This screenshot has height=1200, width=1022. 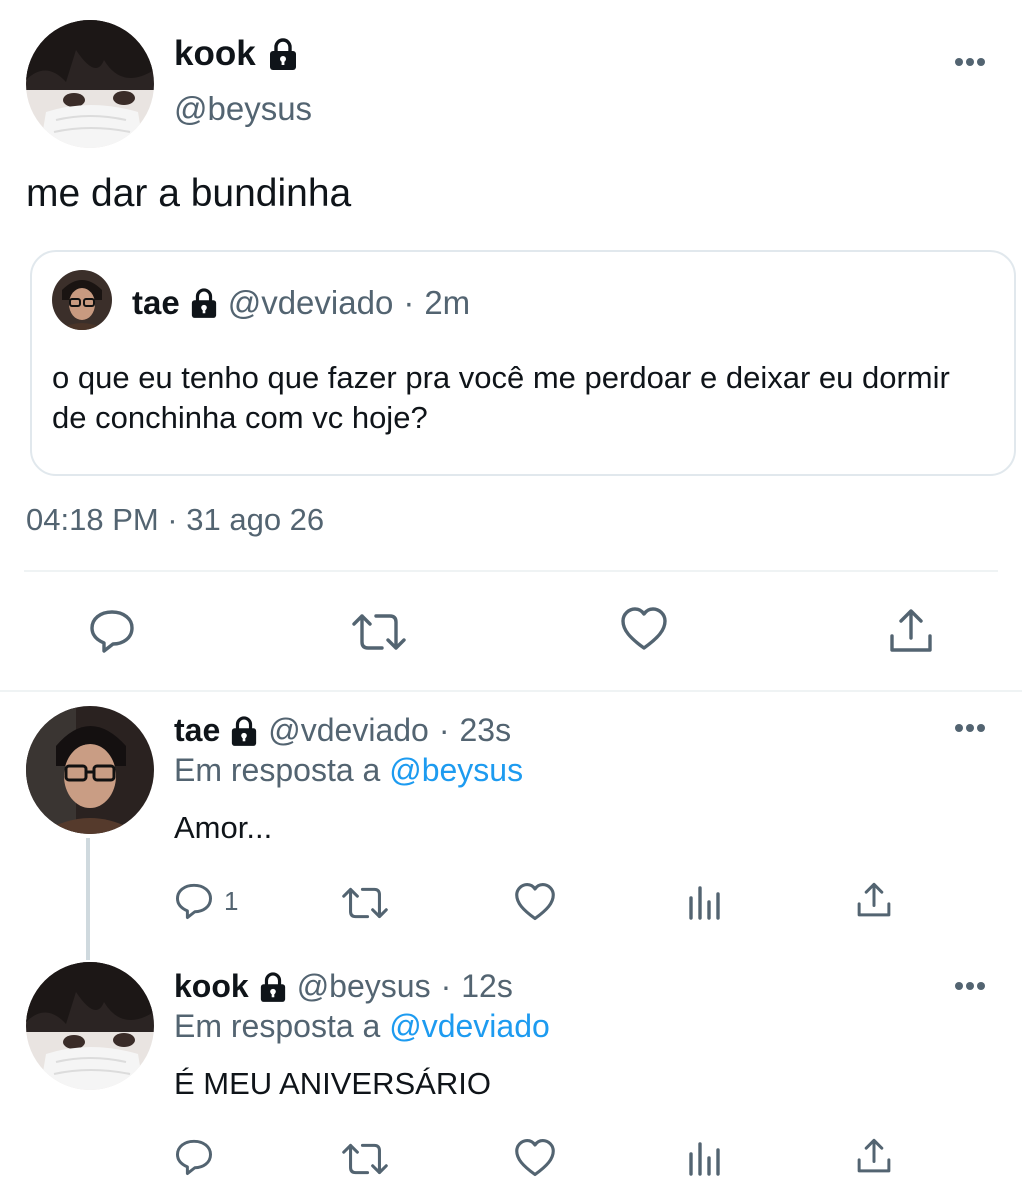 What do you see at coordinates (311, 303) in the screenshot?
I see `quoted-author-handle: @vdeviado` at bounding box center [311, 303].